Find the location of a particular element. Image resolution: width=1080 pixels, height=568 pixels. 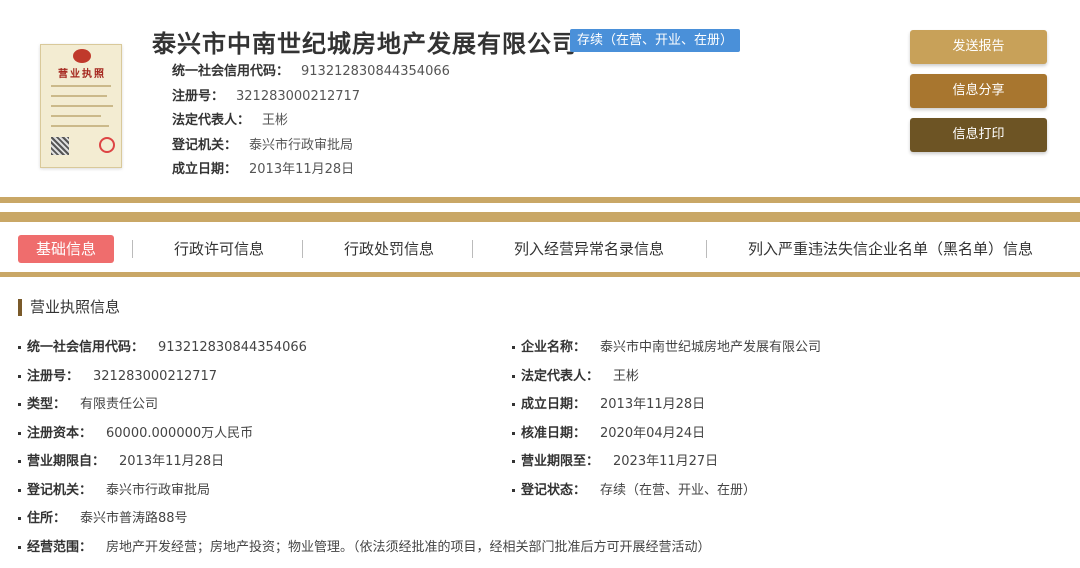

field-label: 营业期限自： is located at coordinates (66, 461).